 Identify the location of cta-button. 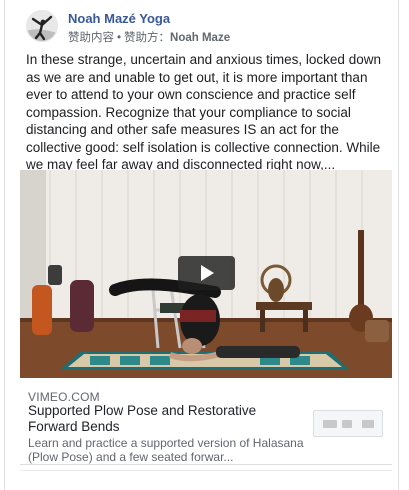
(348, 423).